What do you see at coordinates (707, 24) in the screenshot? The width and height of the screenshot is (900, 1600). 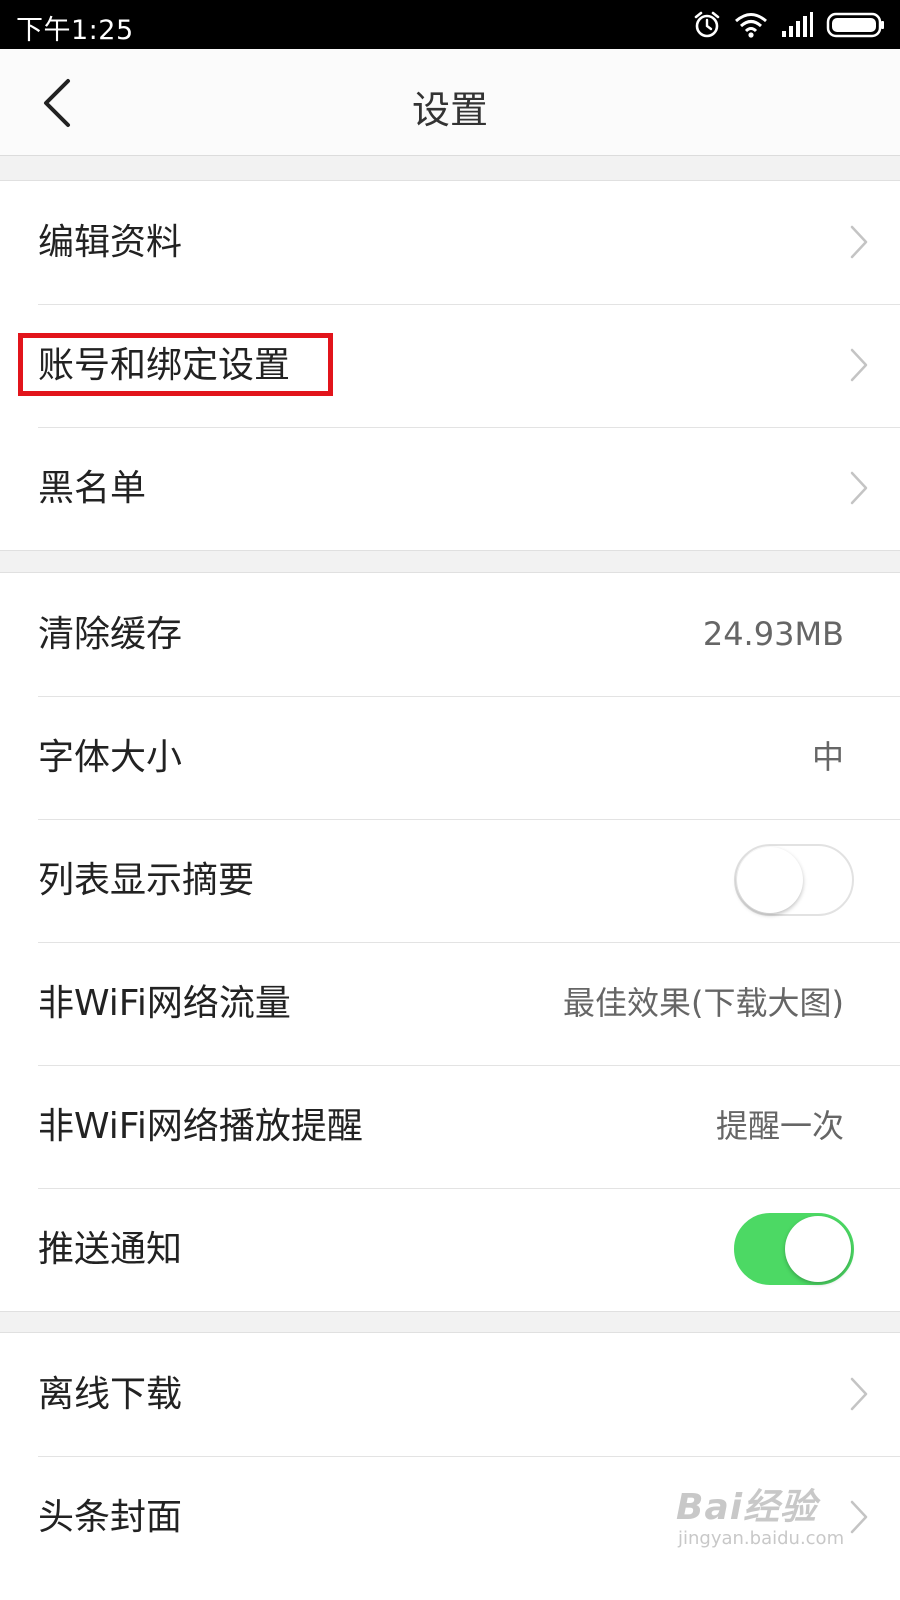 I see `alarm-icon` at bounding box center [707, 24].